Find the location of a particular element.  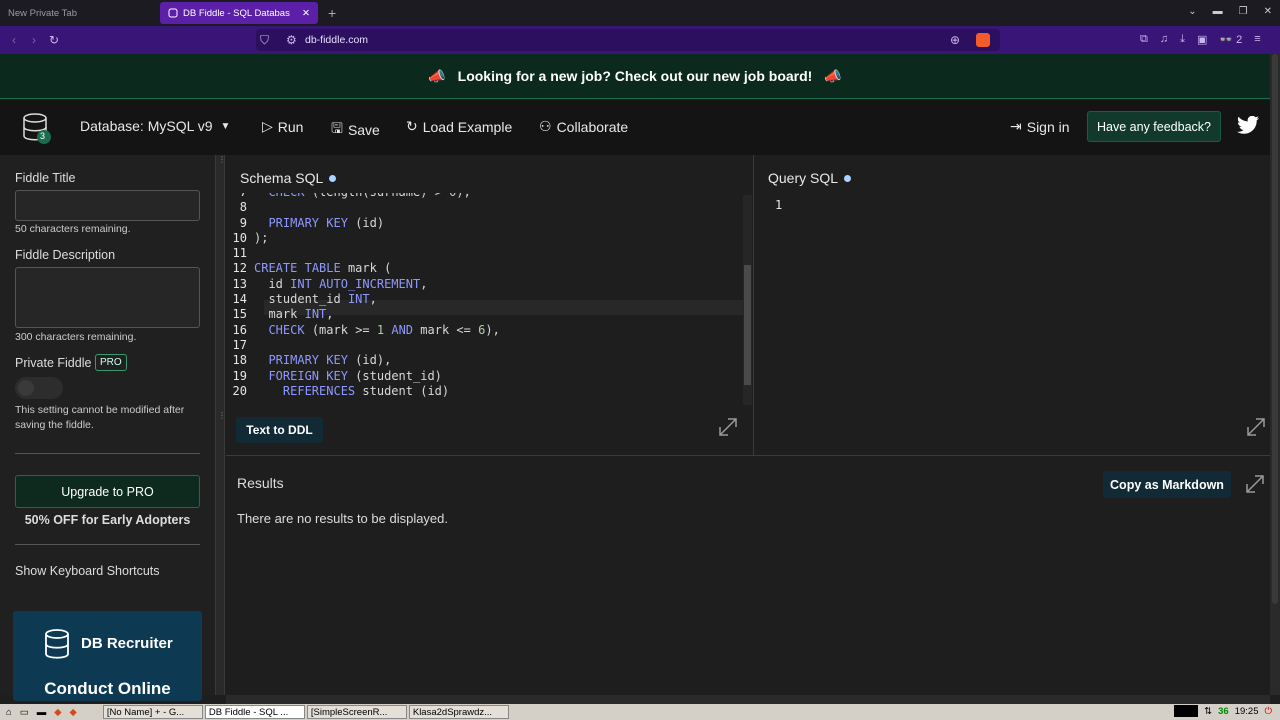

extensions-icon: ⧉ is located at coordinates (1144, 39).